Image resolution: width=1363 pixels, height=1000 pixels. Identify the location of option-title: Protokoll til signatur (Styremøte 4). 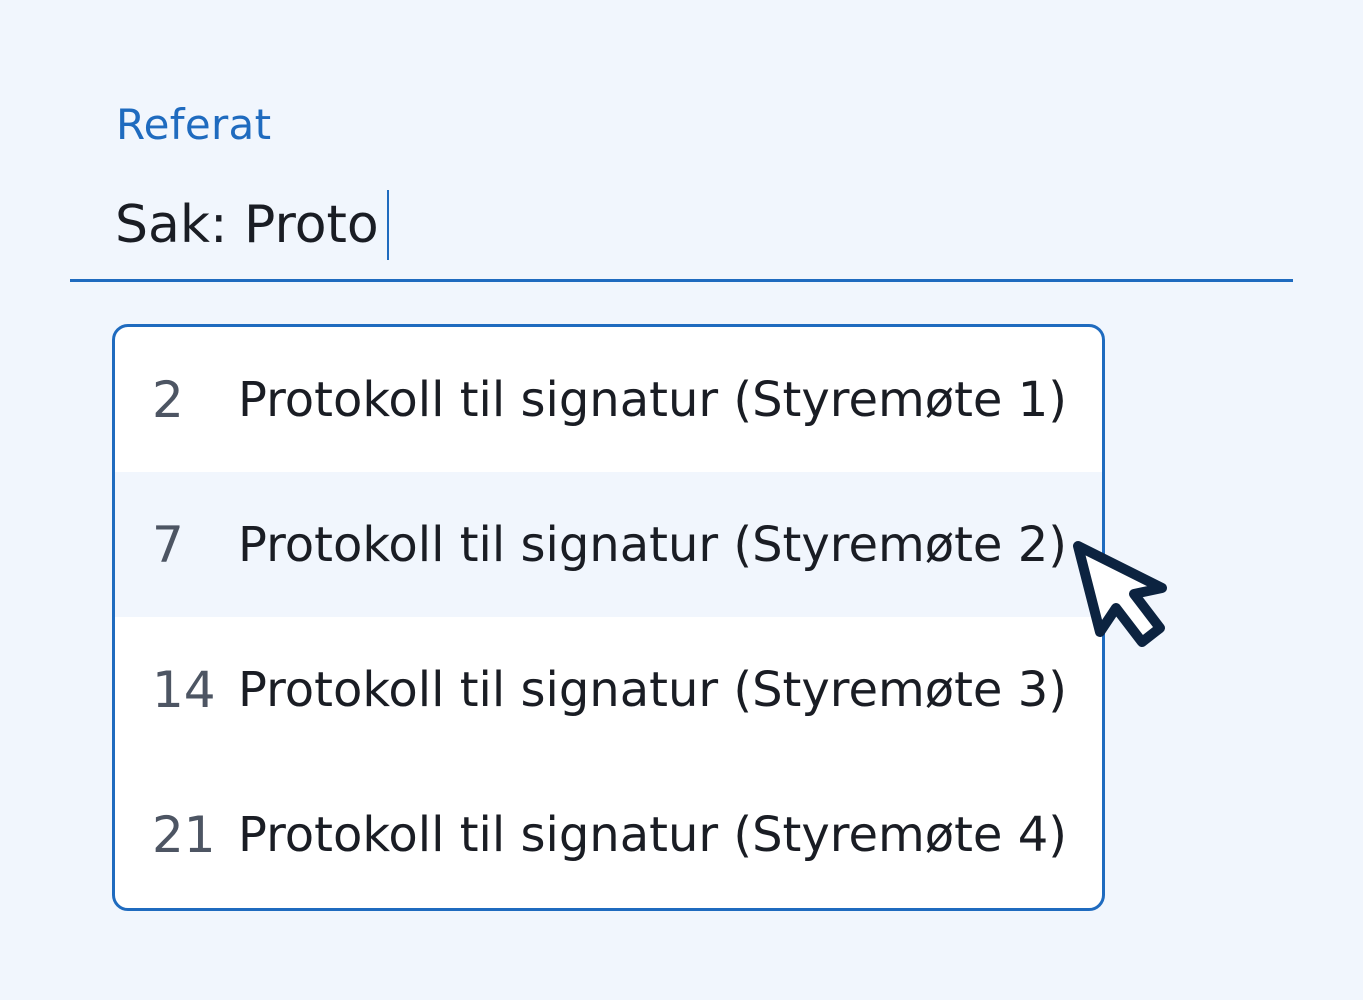
(652, 834).